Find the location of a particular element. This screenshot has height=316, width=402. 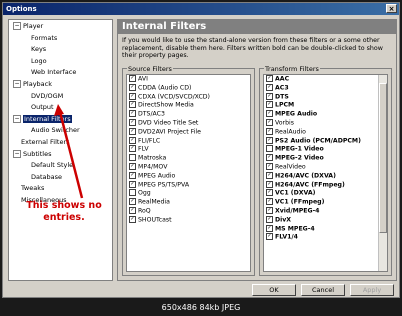

image-footer: 650x486 84kb JPEG is located at coordinates (201, 307).